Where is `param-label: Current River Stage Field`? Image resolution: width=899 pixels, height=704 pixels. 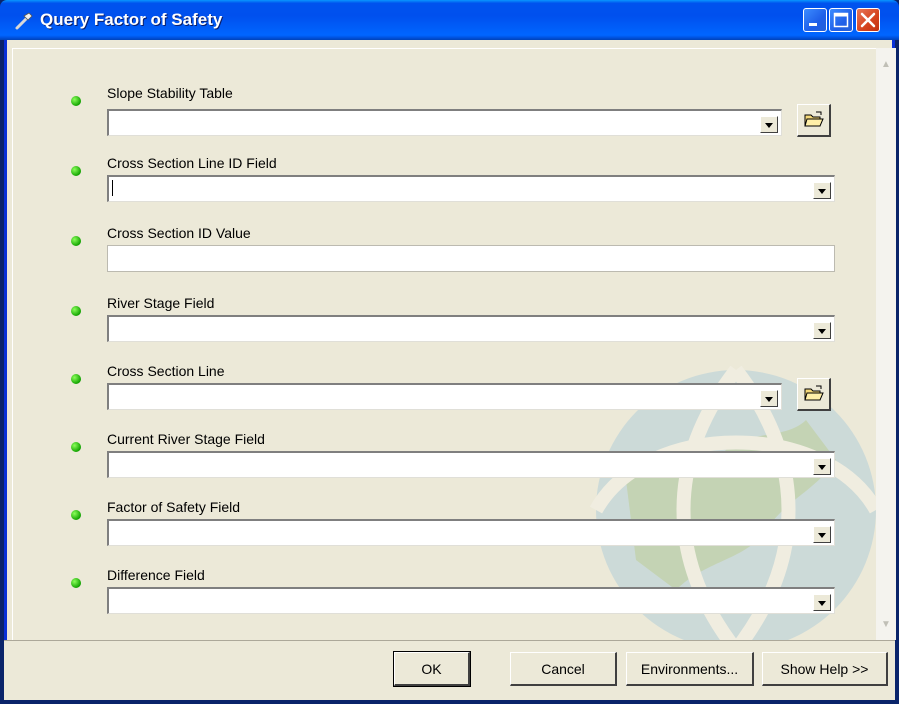
param-label: Current River Stage Field is located at coordinates (186, 439).